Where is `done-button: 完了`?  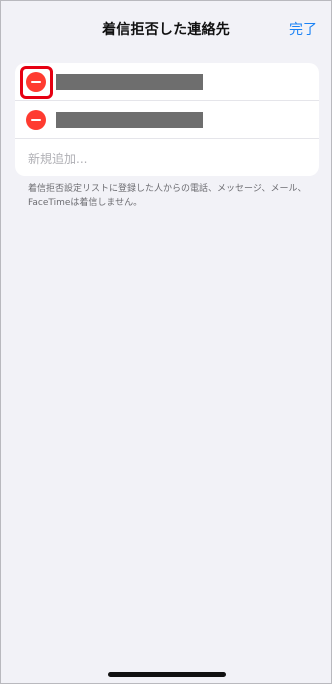
done-button: 完了 is located at coordinates (303, 29).